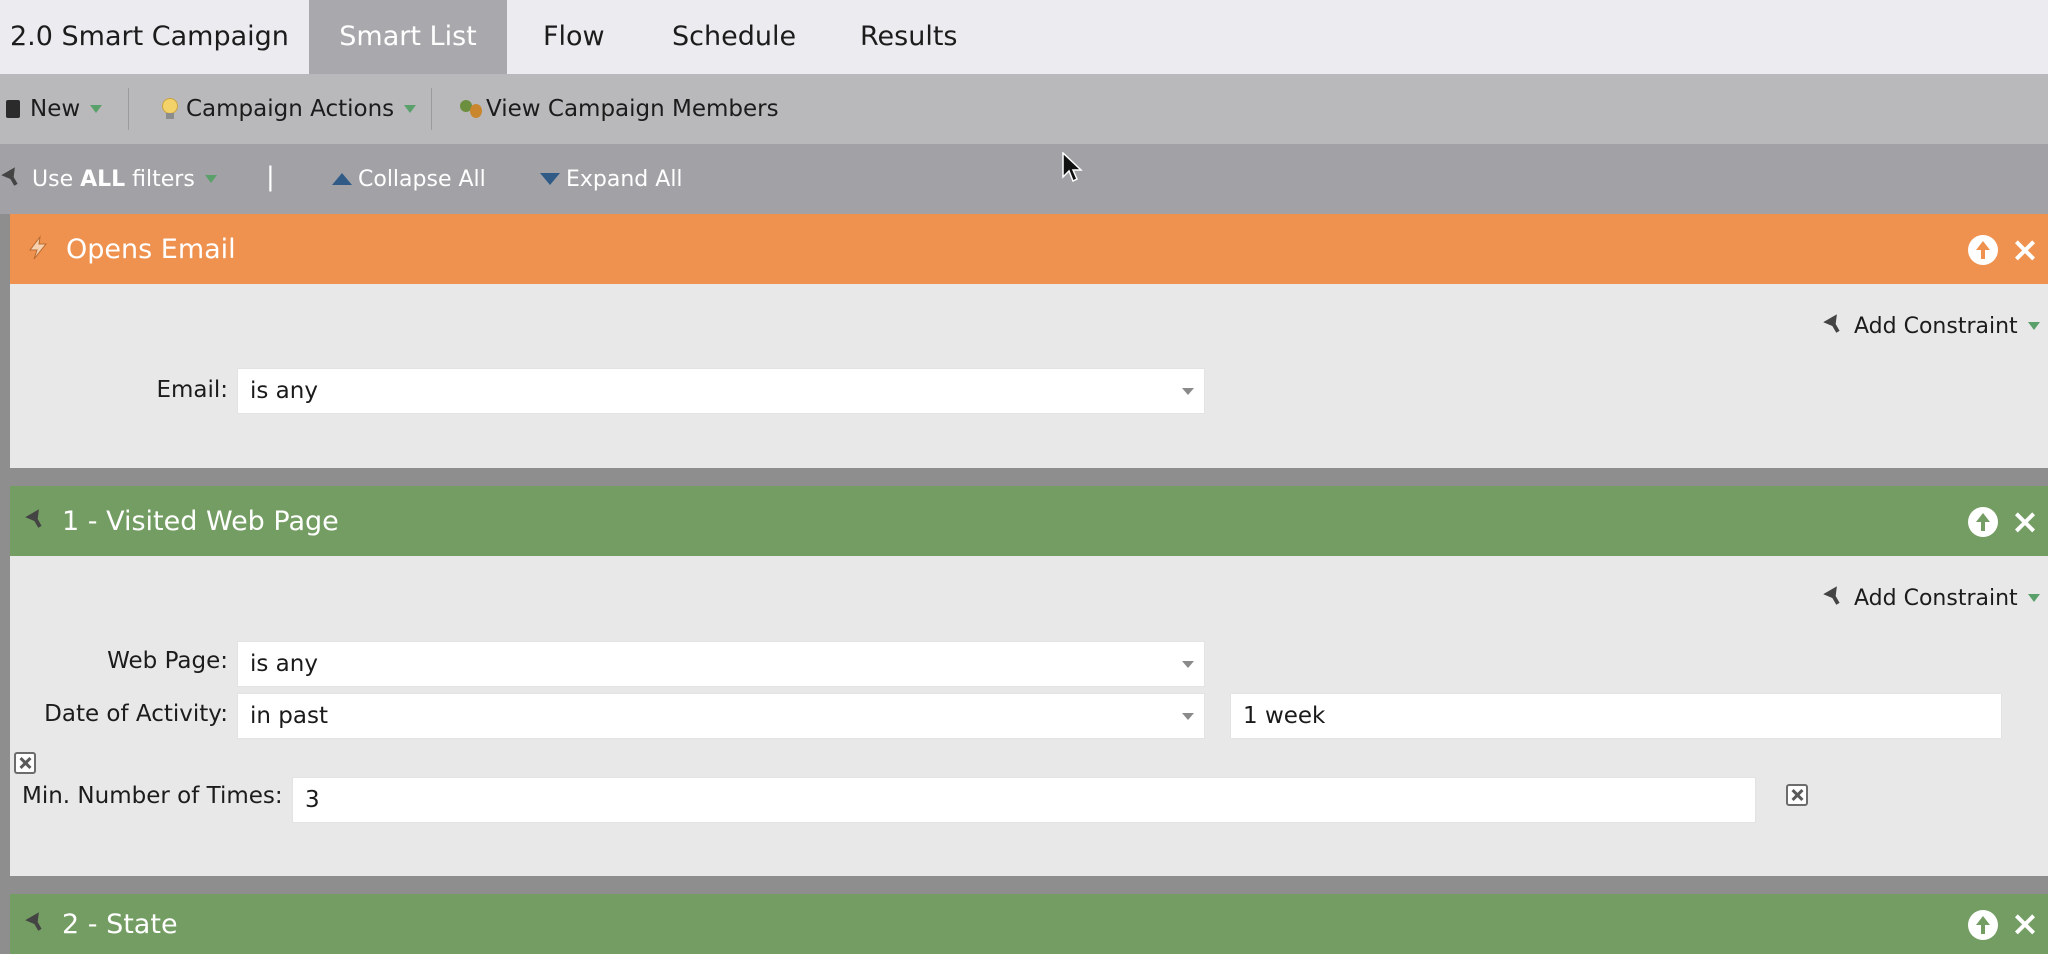 This screenshot has height=954, width=2048. I want to click on tab-smart-list: Smart List, so click(408, 37).